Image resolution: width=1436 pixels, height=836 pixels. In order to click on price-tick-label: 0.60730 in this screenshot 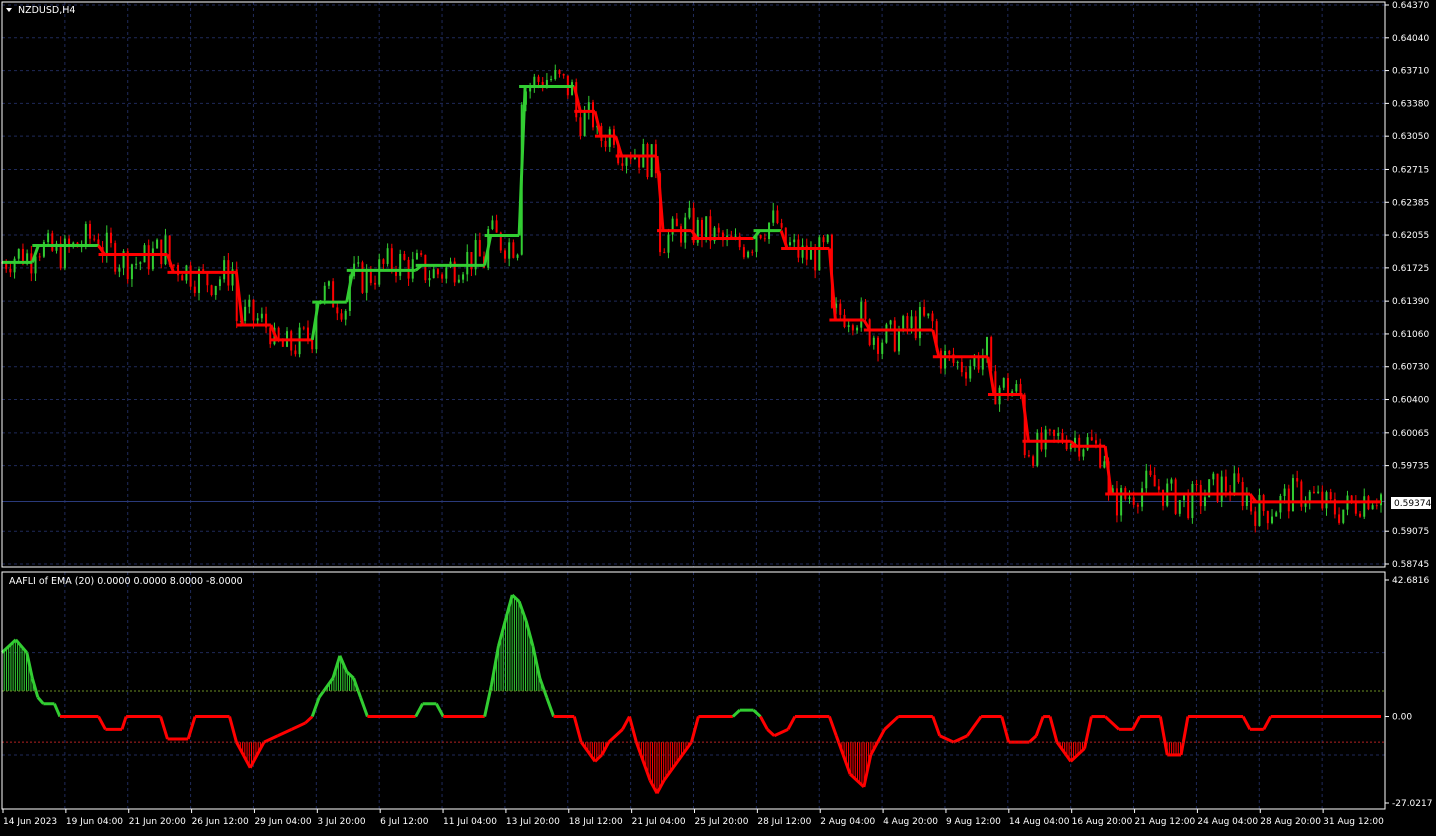, I will do `click(1410, 368)`.